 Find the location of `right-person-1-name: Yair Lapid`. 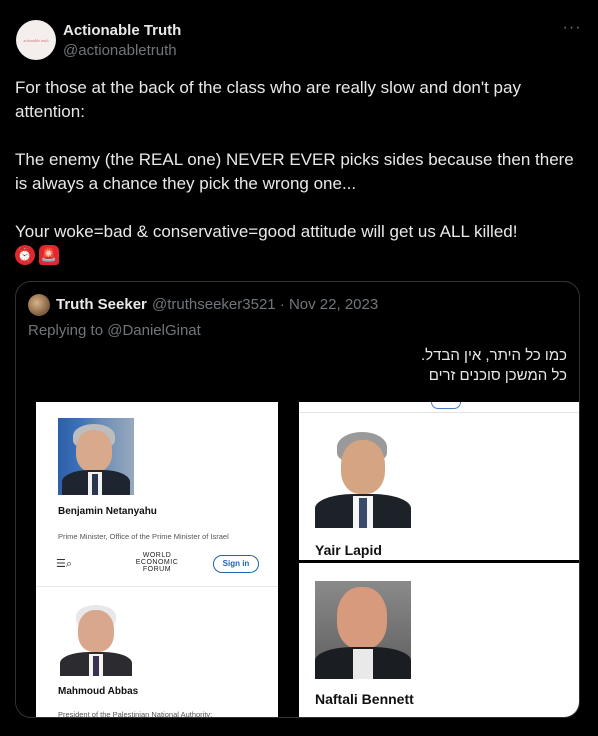

right-person-1-name: Yair Lapid is located at coordinates (348, 550).